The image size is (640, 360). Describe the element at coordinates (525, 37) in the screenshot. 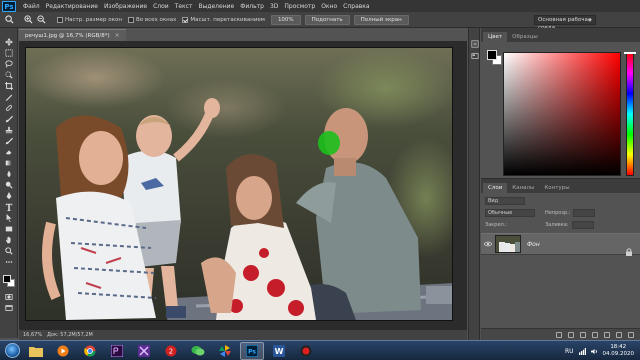

I see `tab-swatches: Образцы` at that location.